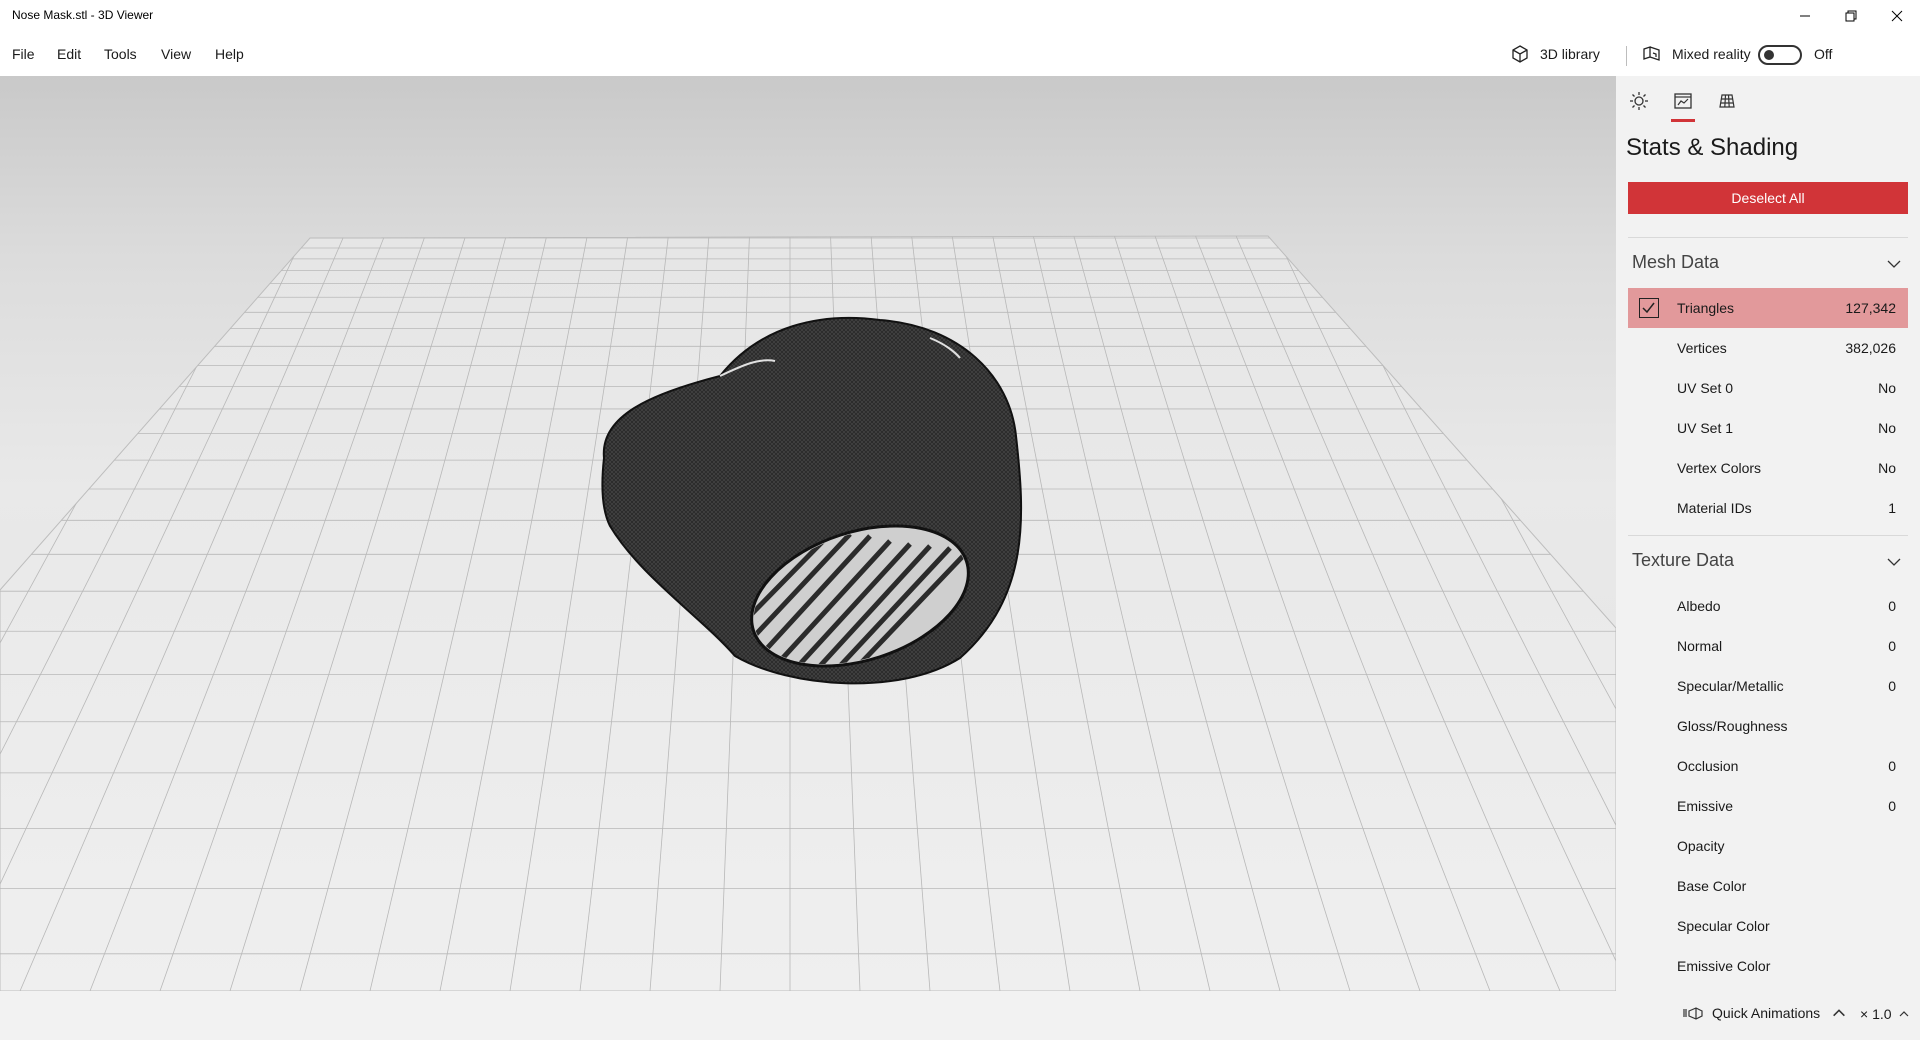  I want to click on deselect-all-button: Deselect All, so click(1768, 198).